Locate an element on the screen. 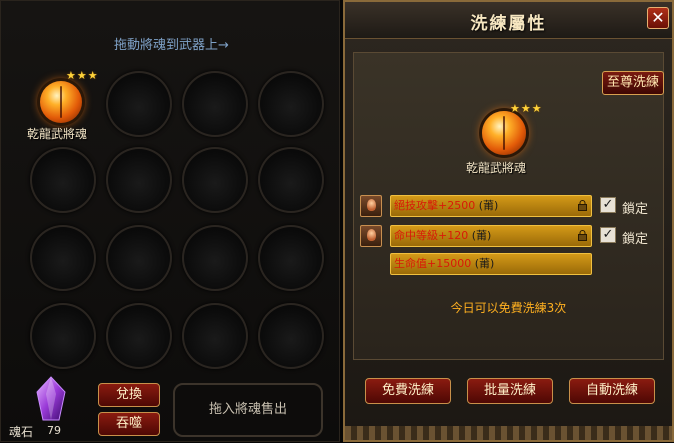  bottom-bar: 魂石 79 兌換 吞噬 拖入將魂售出 is located at coordinates (171, 408).